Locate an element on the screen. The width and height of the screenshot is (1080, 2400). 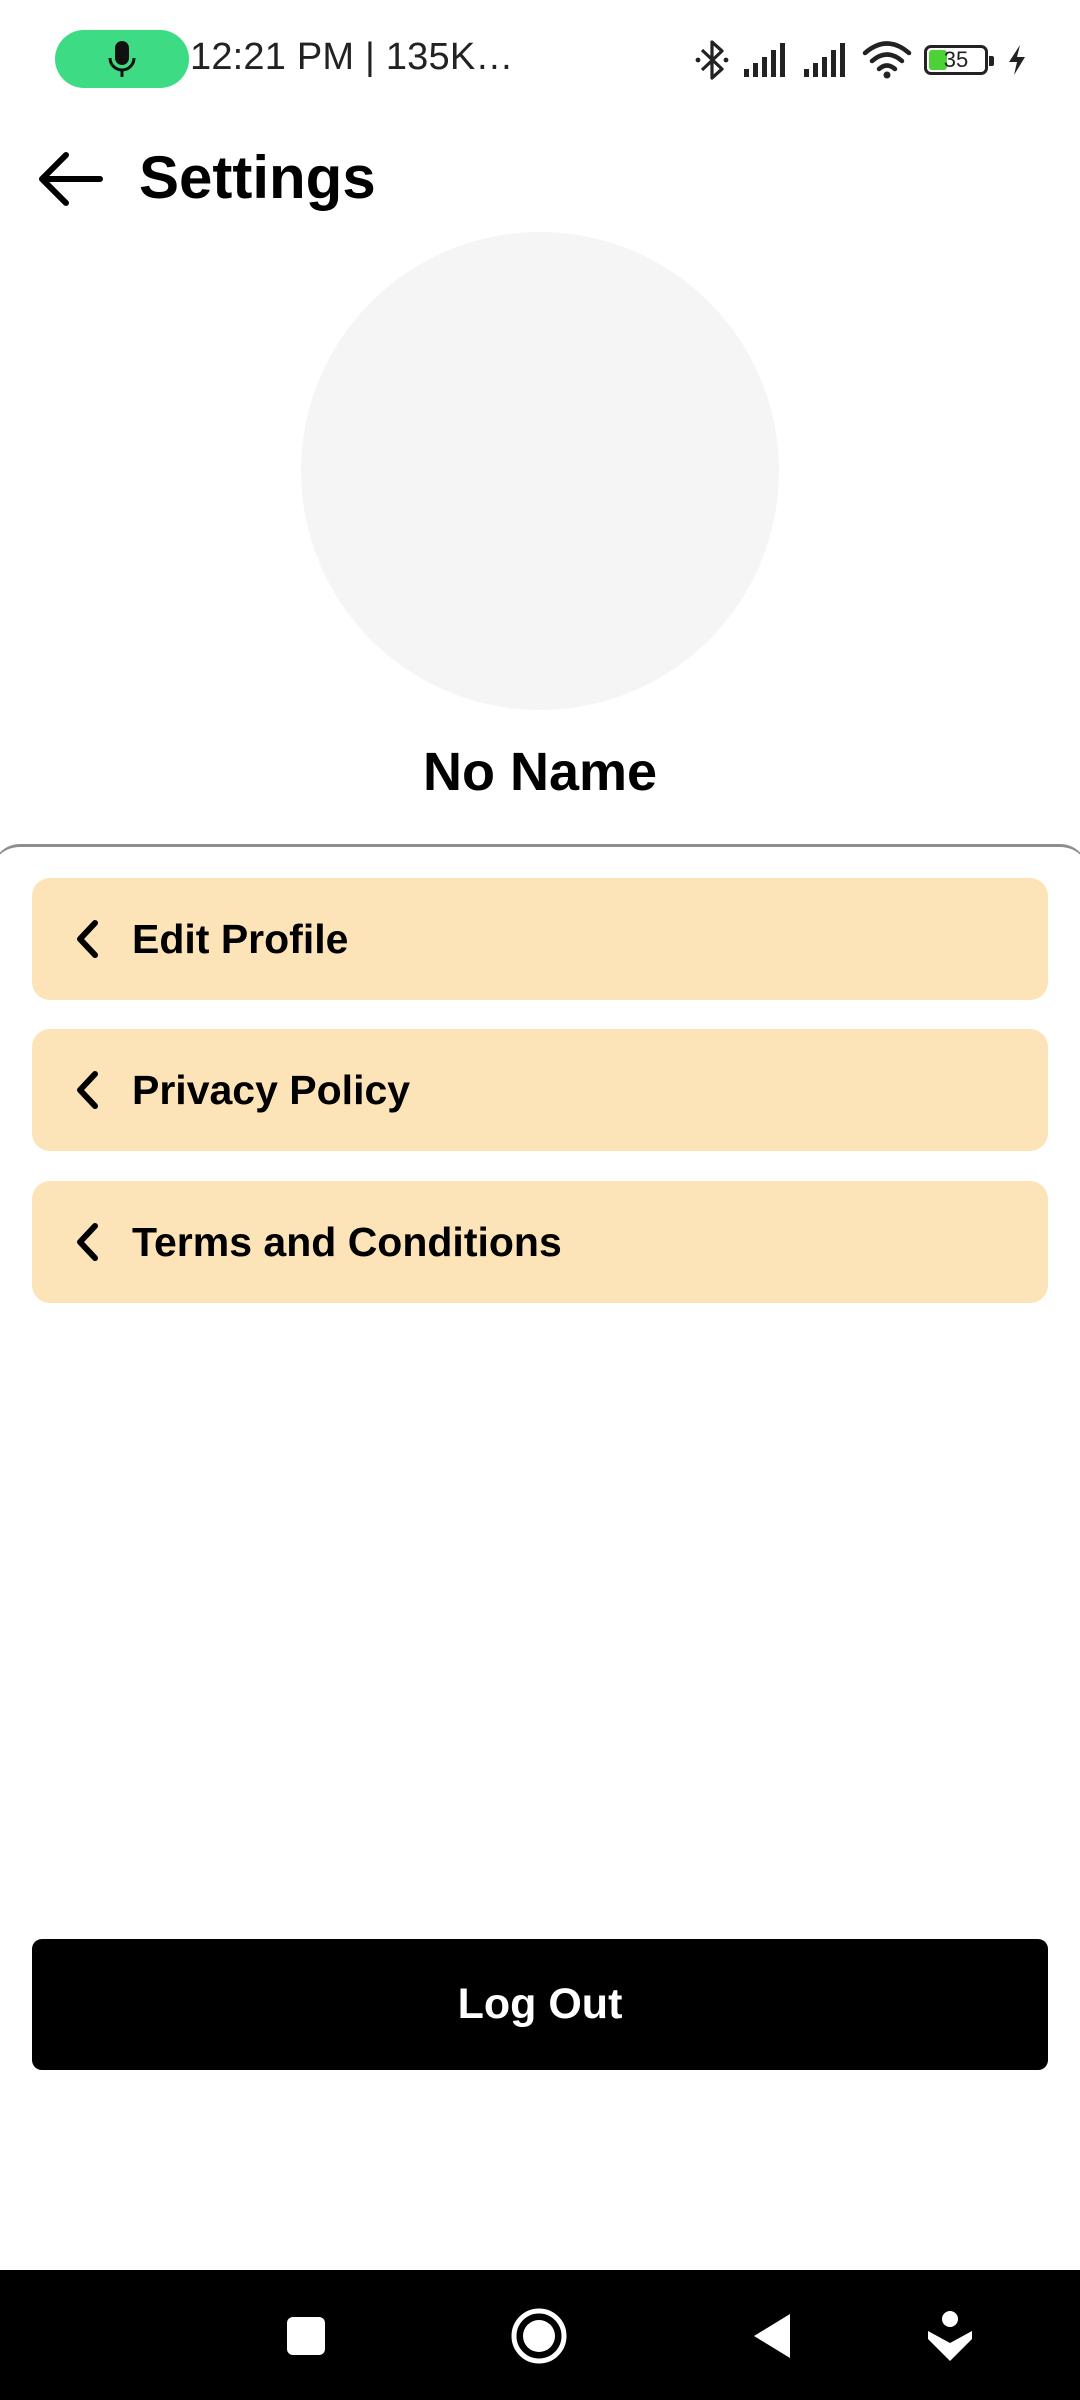
menu-item-label: Edit Profile is located at coordinates (240, 939).